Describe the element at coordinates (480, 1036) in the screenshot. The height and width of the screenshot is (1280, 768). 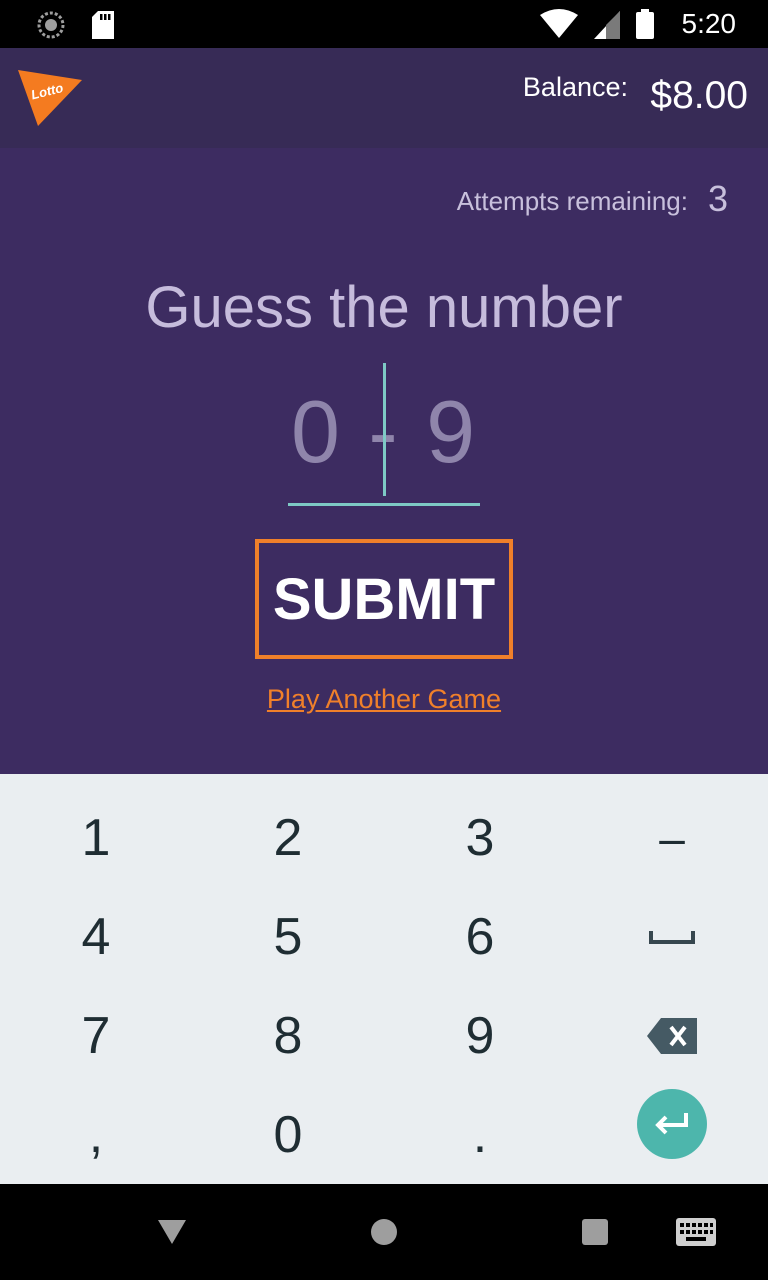
I see `key-9: 9` at that location.